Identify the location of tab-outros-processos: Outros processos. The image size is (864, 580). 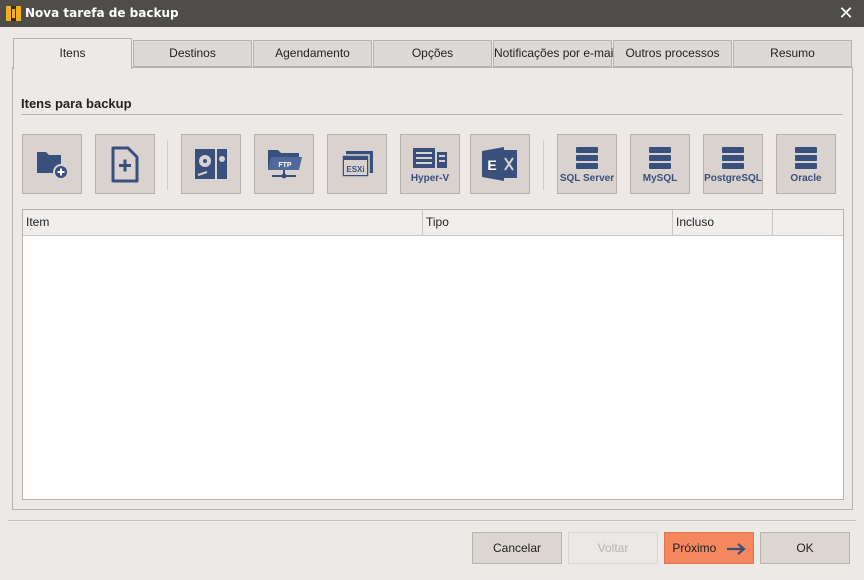
(672, 53).